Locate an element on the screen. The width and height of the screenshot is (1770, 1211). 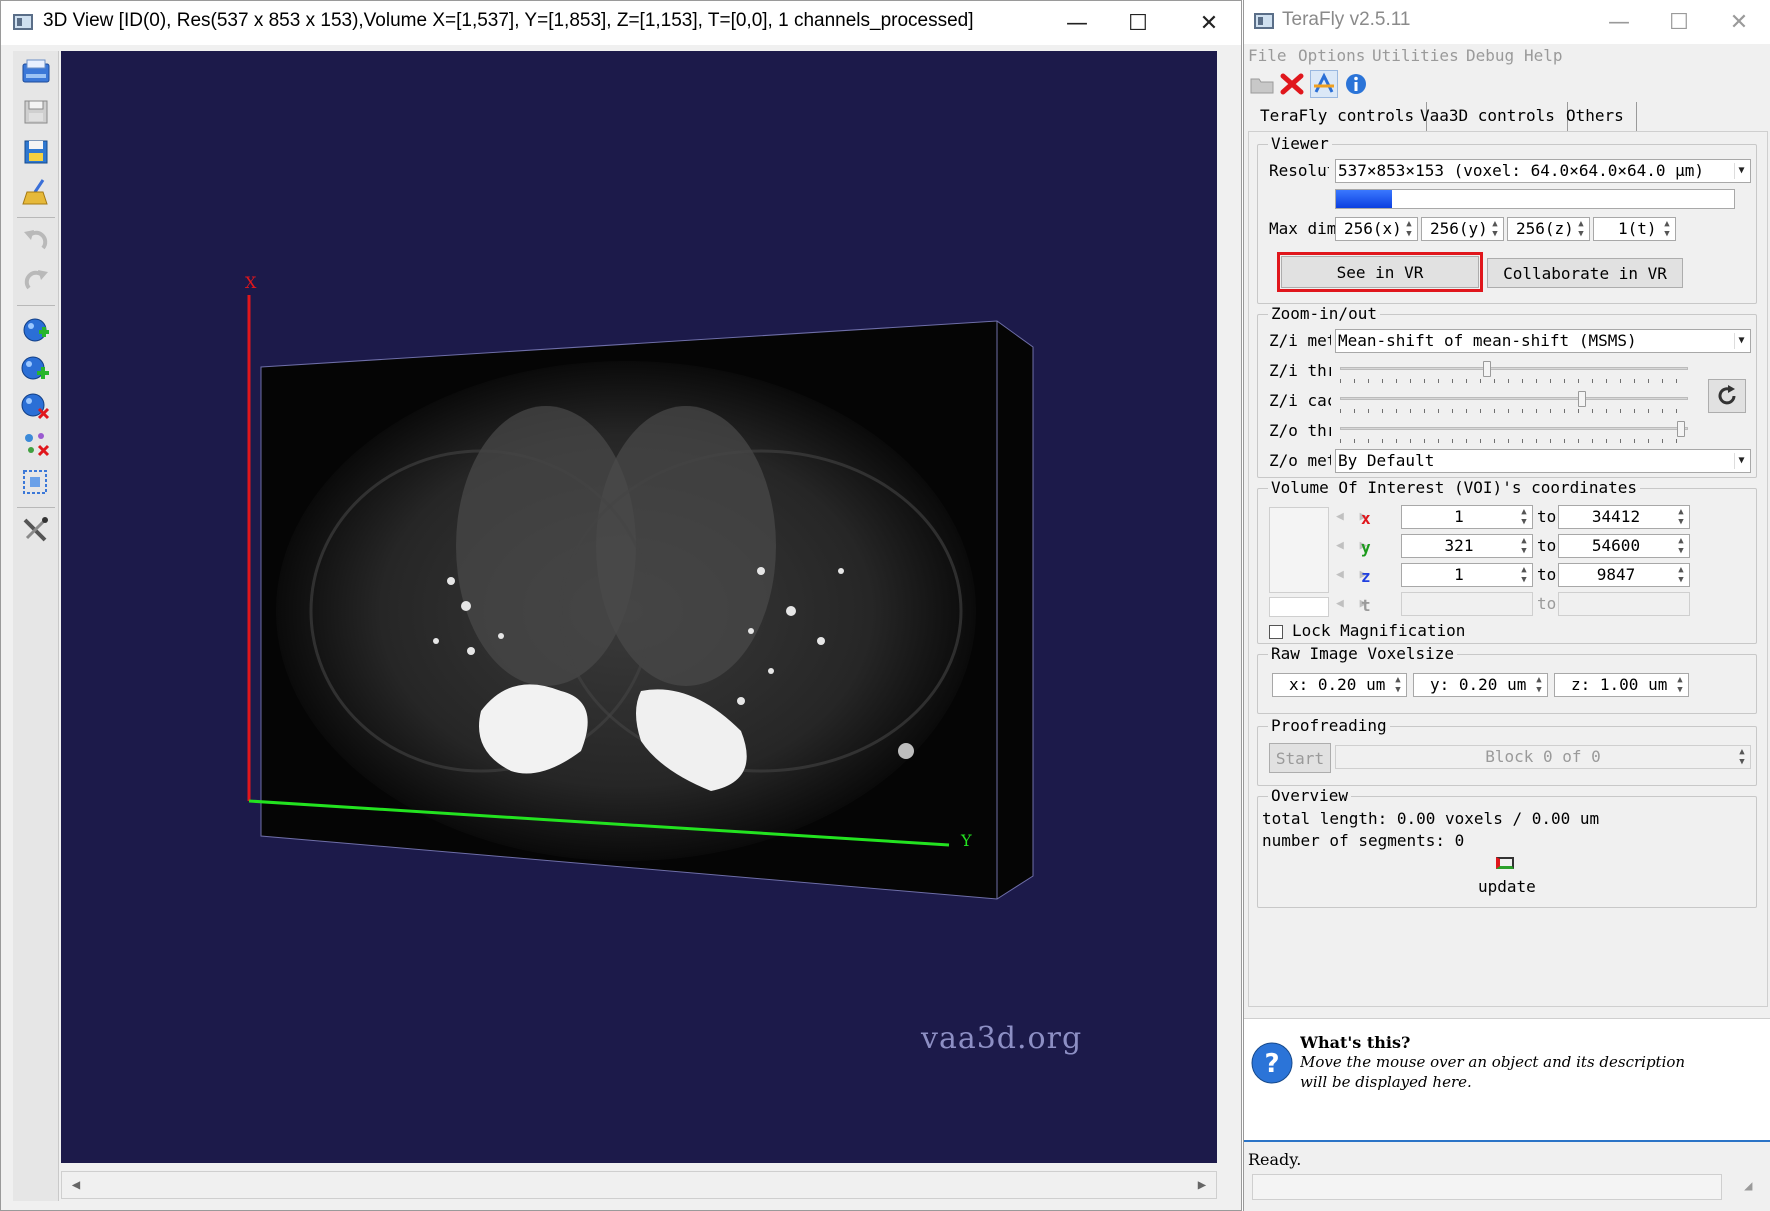
voxel-x-spinbox: x: 0.20 um ▲ ▼ is located at coordinates (1339, 685).